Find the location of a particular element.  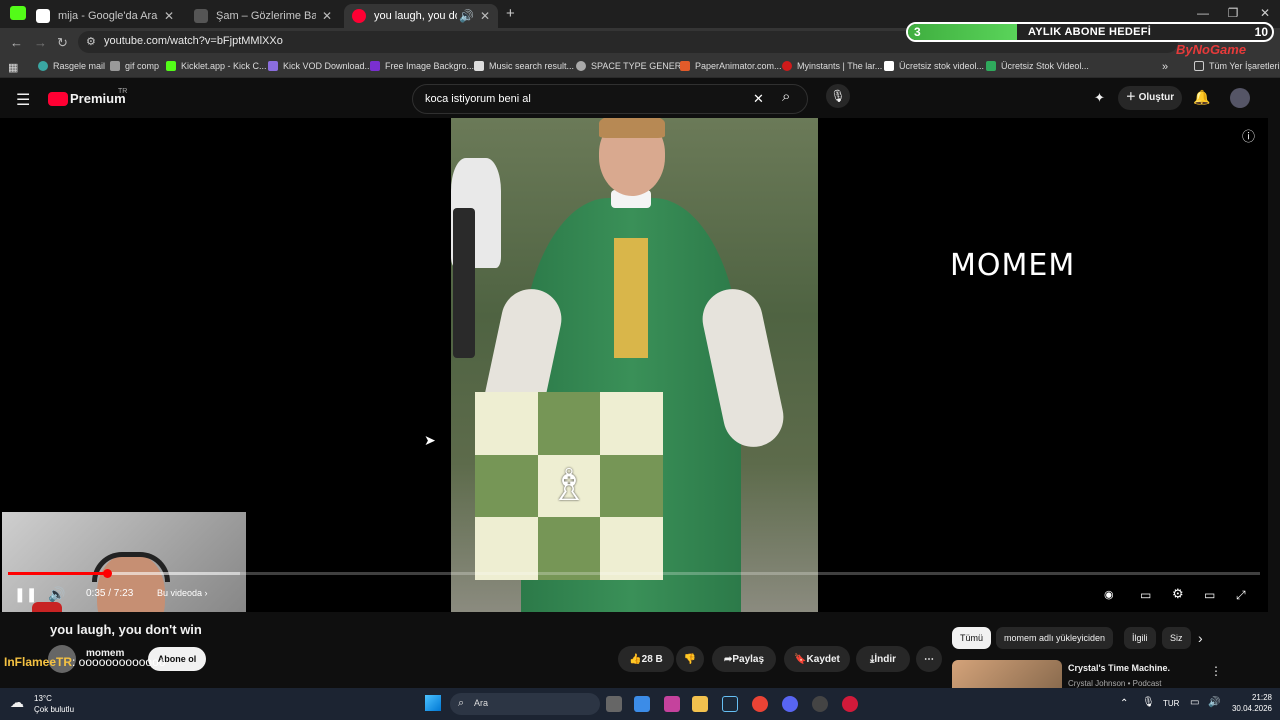

pause-icon: ❚❚ is located at coordinates (25, 594).